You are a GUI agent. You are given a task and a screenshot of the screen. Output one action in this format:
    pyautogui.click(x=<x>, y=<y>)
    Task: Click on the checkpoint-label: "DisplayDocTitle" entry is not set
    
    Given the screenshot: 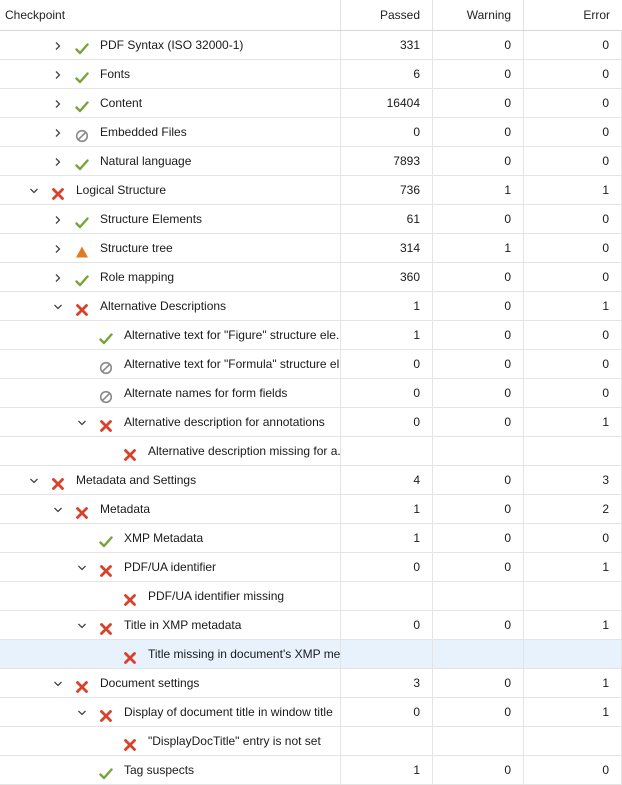 What is the action you would take?
    pyautogui.click(x=234, y=741)
    